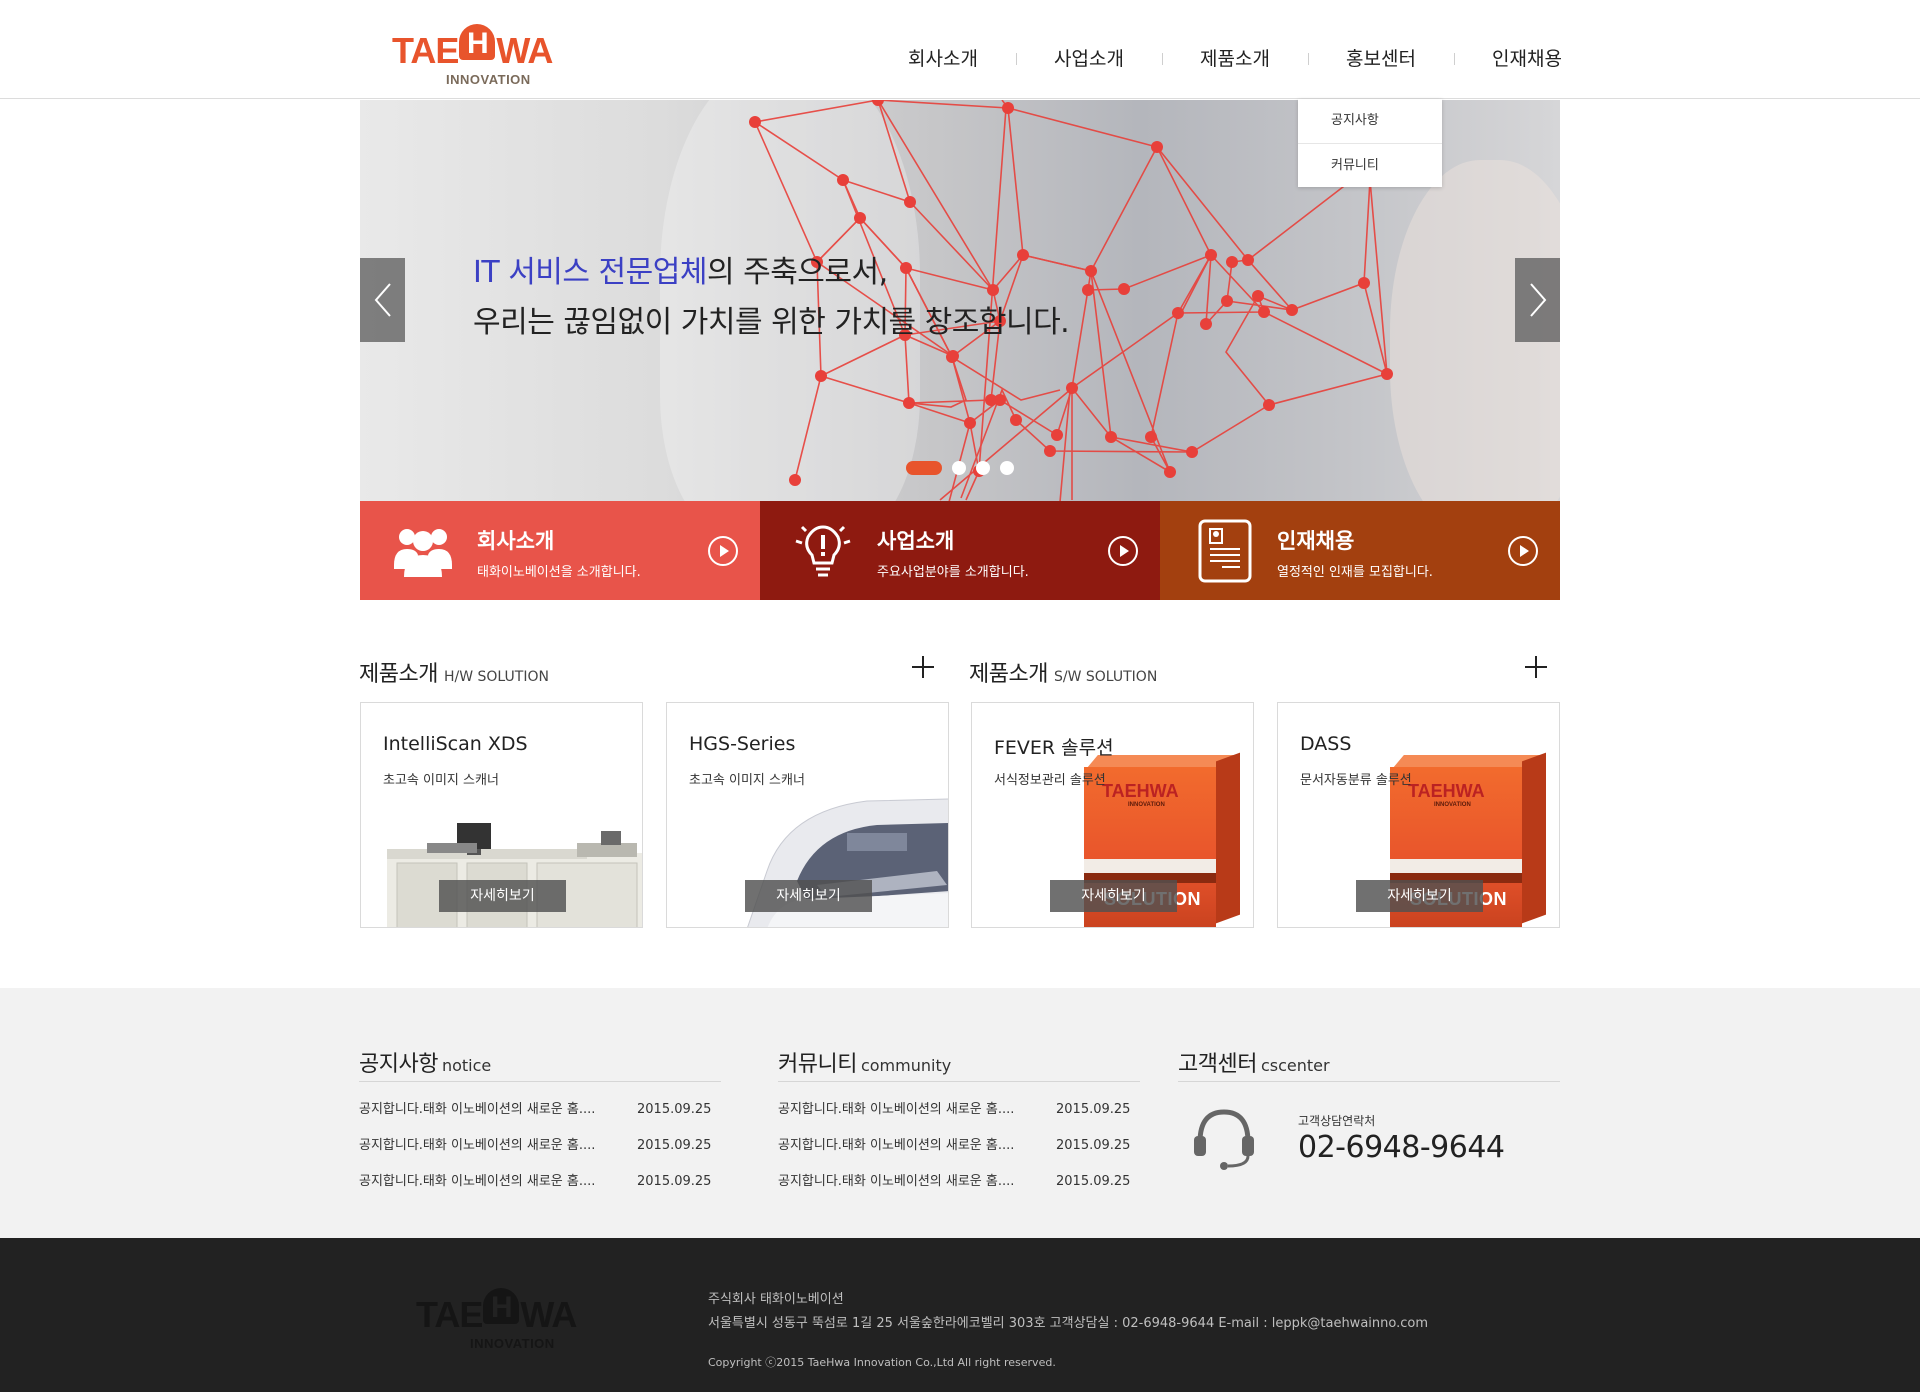  Describe the element at coordinates (1401, 1147) in the screenshot. I see `cscenter-phone: 02-6948-9644` at that location.